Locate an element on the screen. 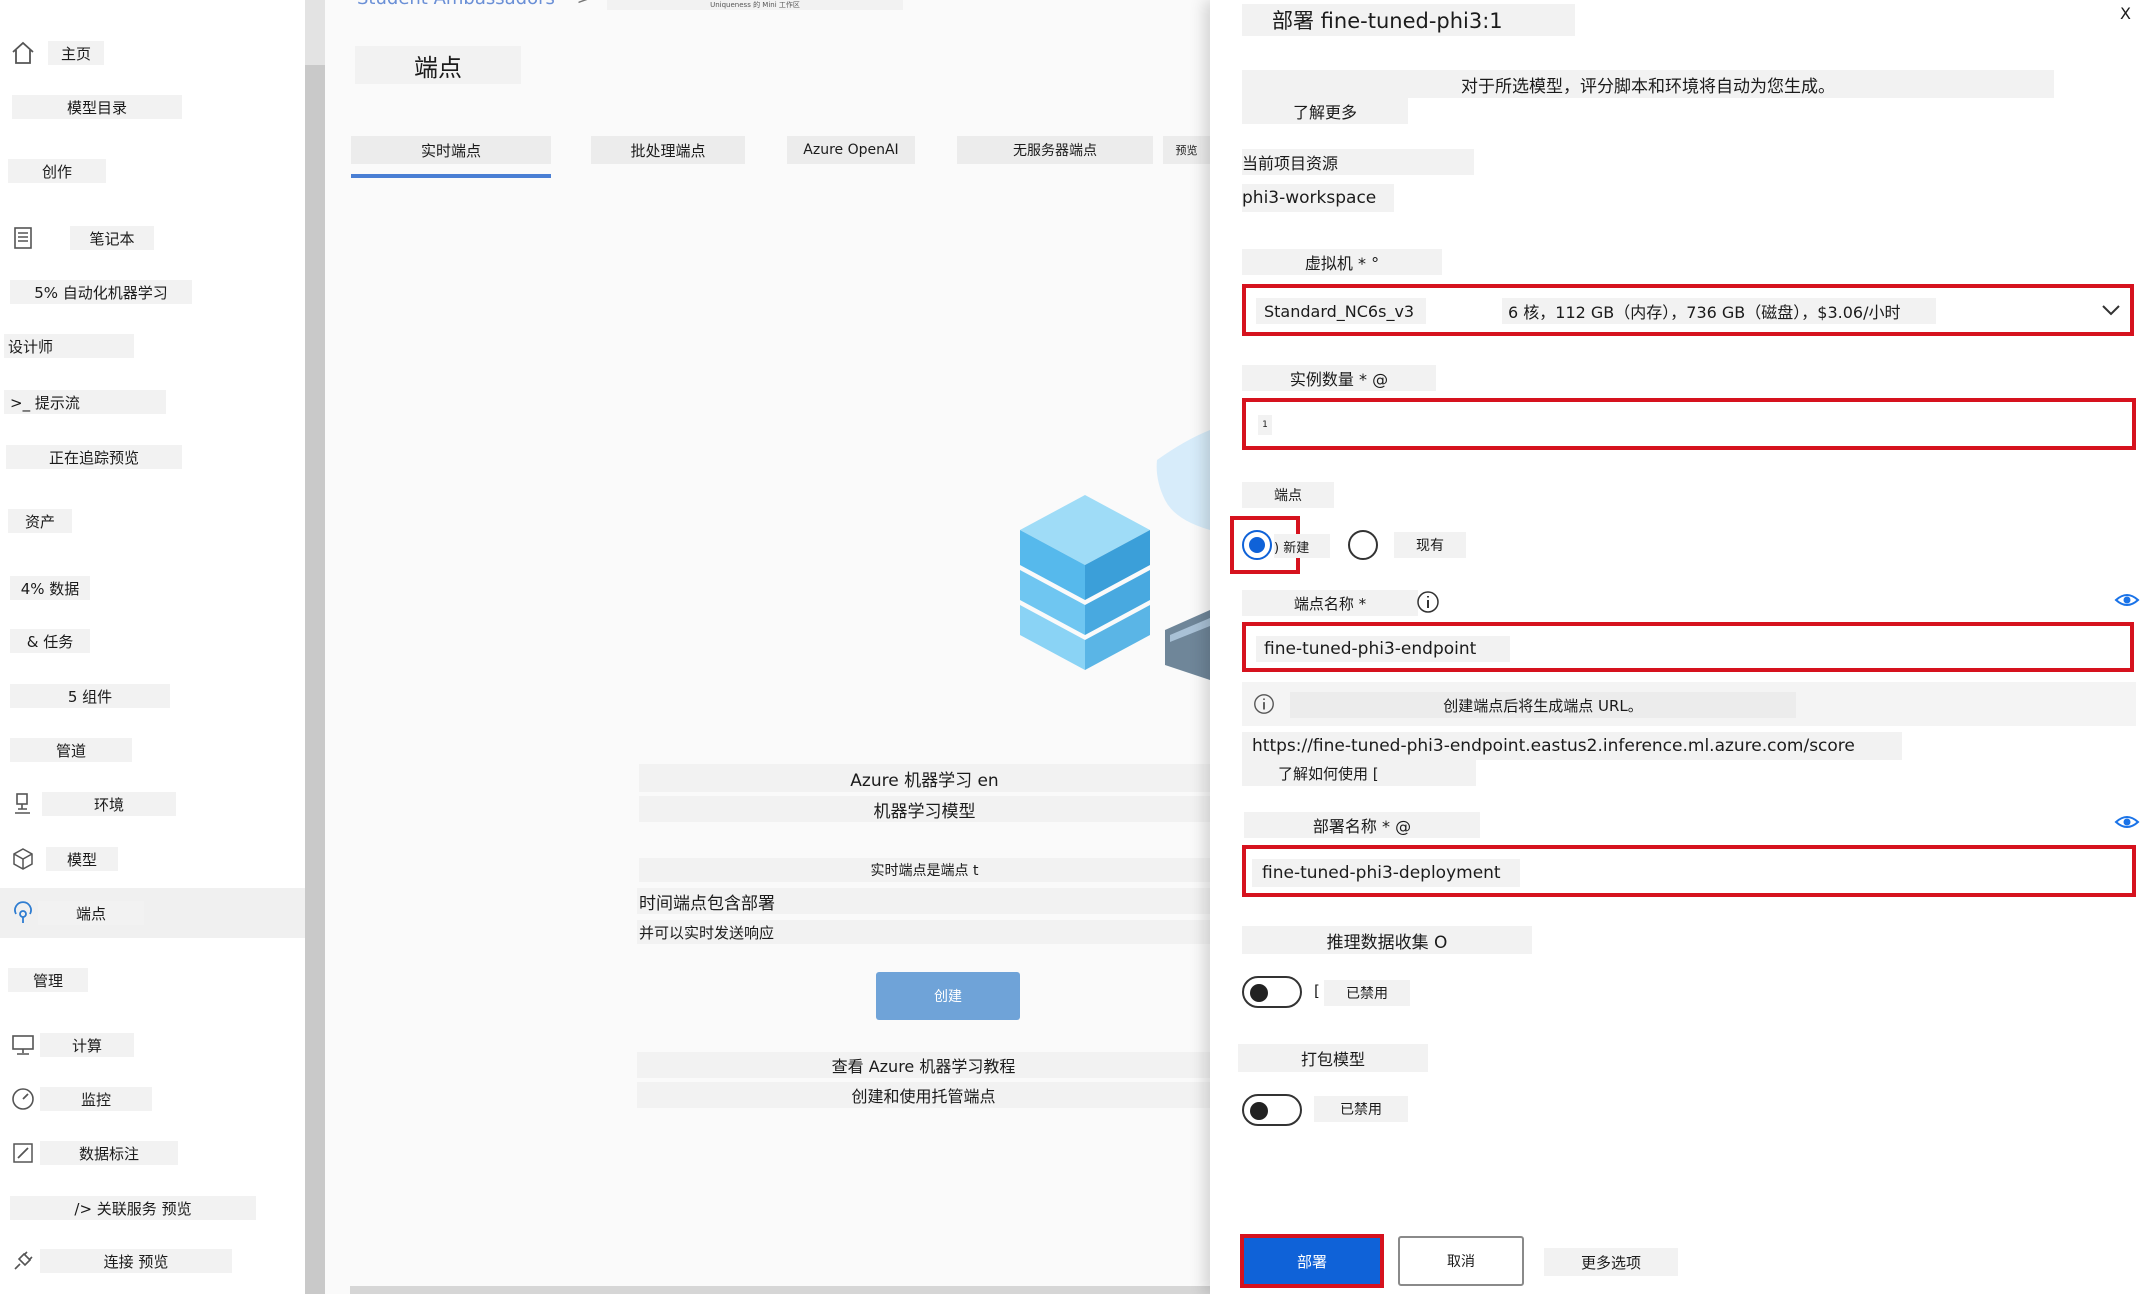  sidebar-item-label: 监控 is located at coordinates (96, 1099).